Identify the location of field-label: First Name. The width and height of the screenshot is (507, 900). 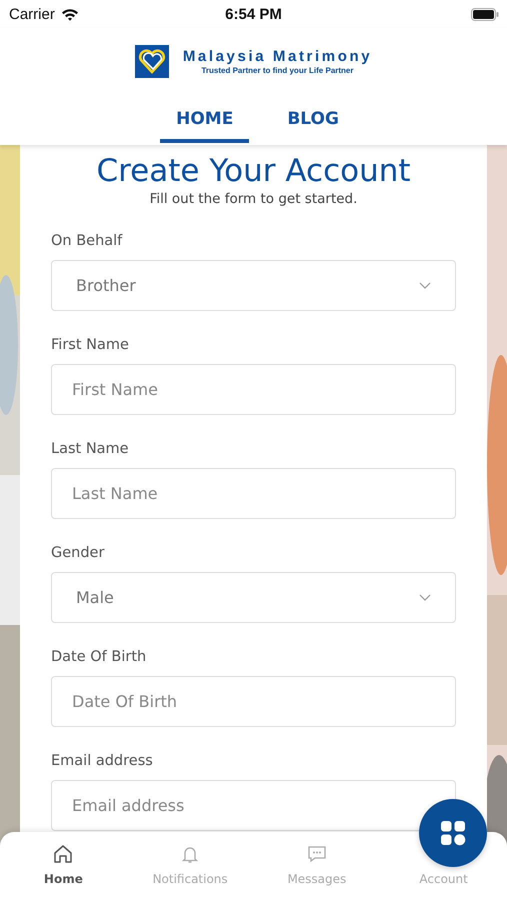
(90, 345).